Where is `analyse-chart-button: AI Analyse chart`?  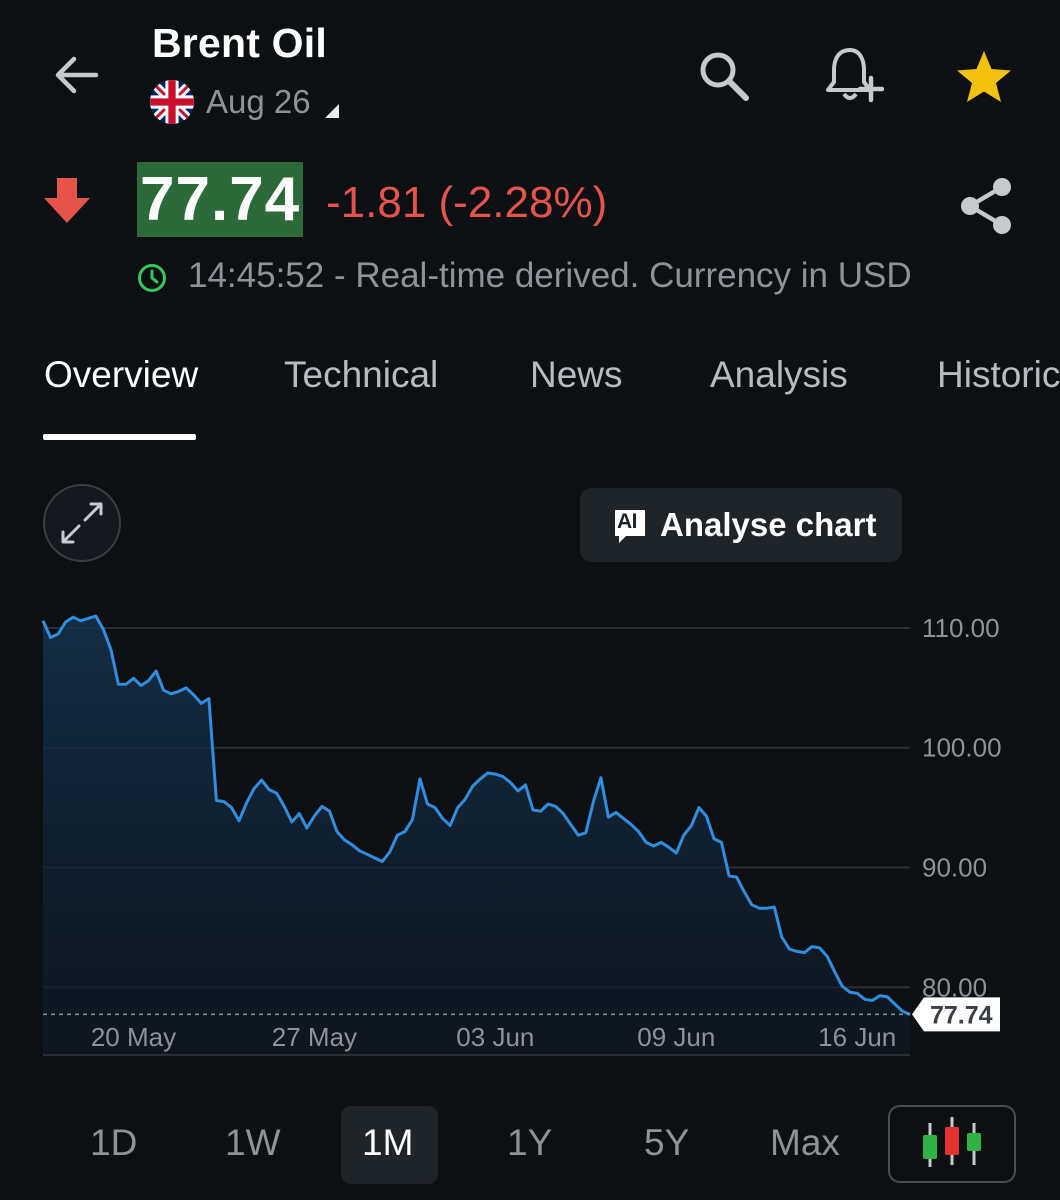 analyse-chart-button: AI Analyse chart is located at coordinates (741, 525).